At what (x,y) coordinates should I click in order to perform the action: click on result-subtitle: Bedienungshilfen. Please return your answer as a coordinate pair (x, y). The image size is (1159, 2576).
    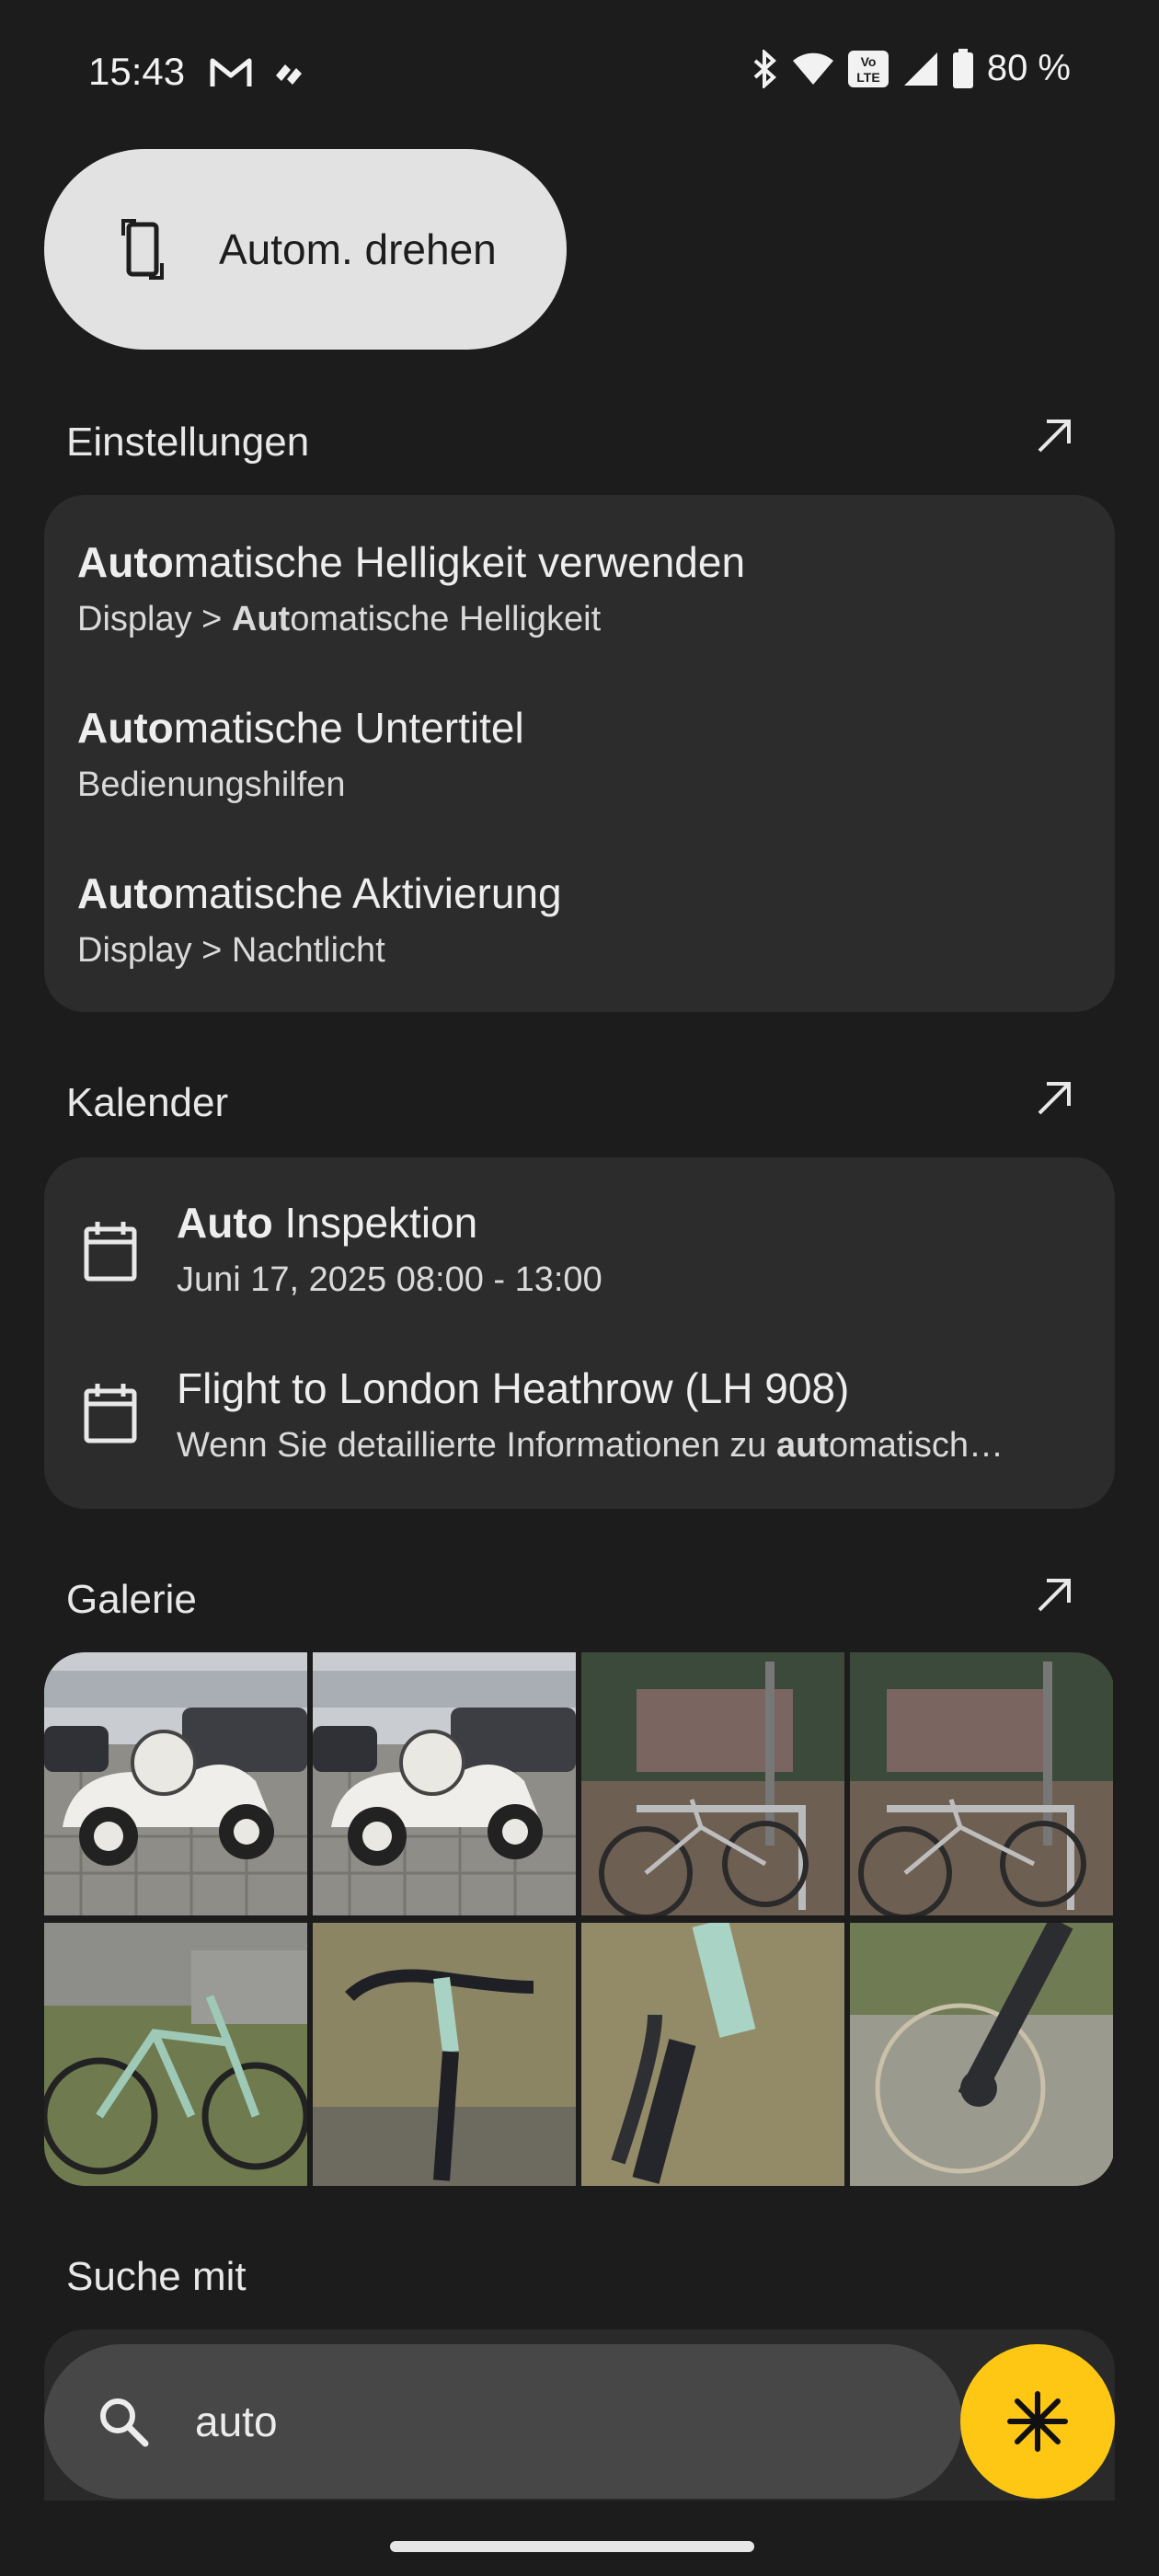
    Looking at the image, I should click on (211, 784).